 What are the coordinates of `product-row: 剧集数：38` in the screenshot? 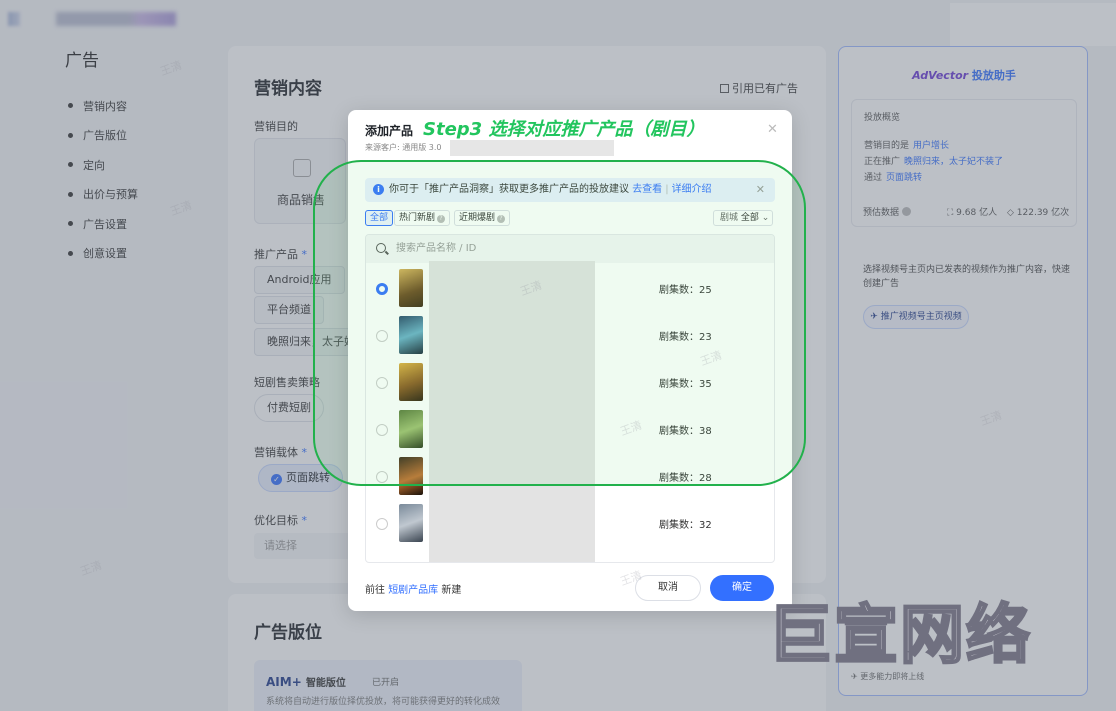 It's located at (570, 430).